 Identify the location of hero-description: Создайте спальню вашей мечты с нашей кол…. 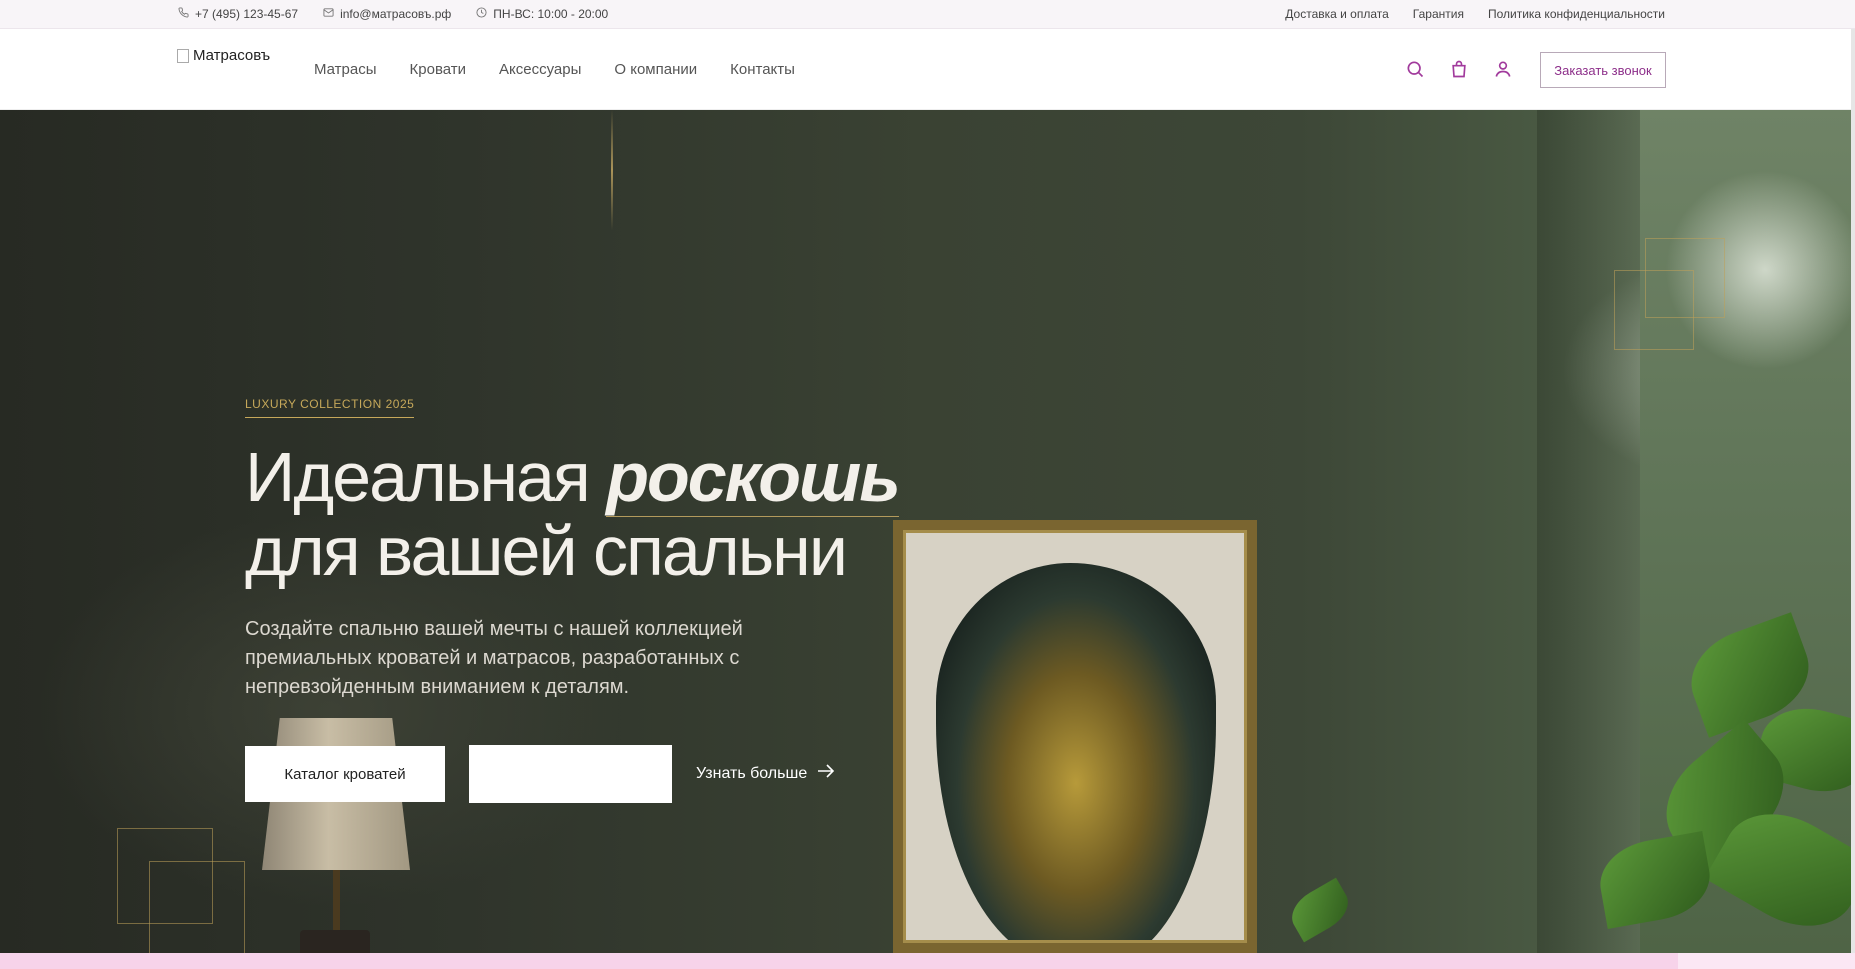
(494, 658).